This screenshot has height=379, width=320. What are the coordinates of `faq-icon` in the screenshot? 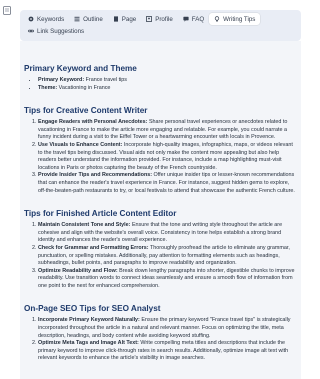 It's located at (186, 19).